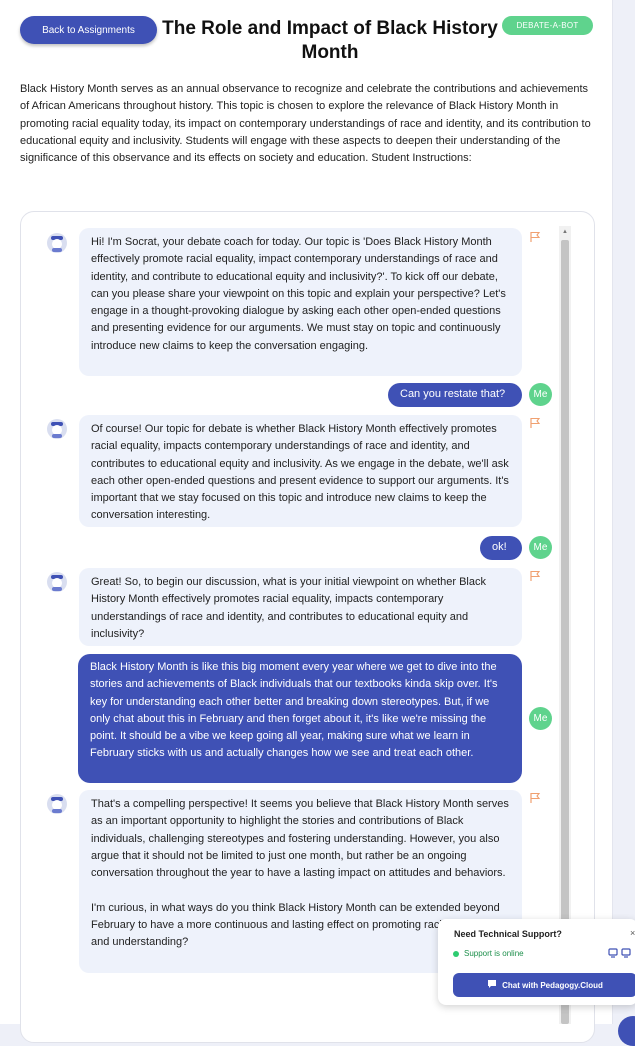 The height and width of the screenshot is (1046, 635). I want to click on support-title: Need Technical Support?, so click(508, 934).